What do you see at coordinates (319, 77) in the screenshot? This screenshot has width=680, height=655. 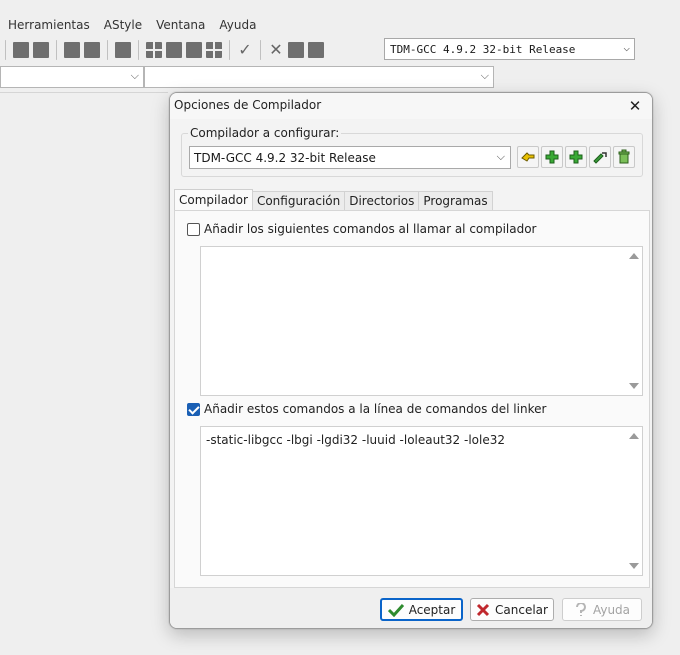 I see `member-select: ⌵` at bounding box center [319, 77].